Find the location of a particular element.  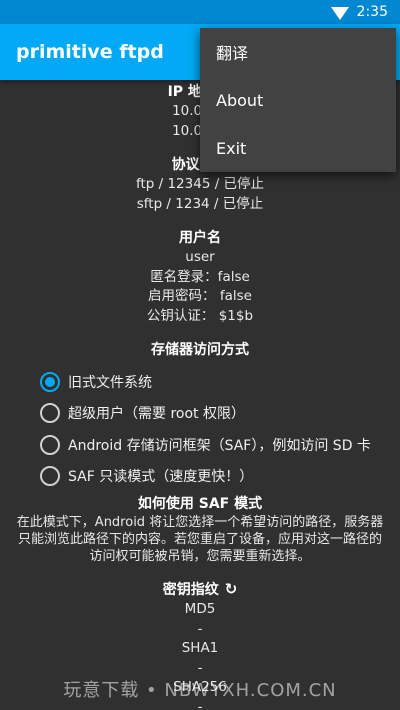

menu-item-about: About is located at coordinates (298, 100).